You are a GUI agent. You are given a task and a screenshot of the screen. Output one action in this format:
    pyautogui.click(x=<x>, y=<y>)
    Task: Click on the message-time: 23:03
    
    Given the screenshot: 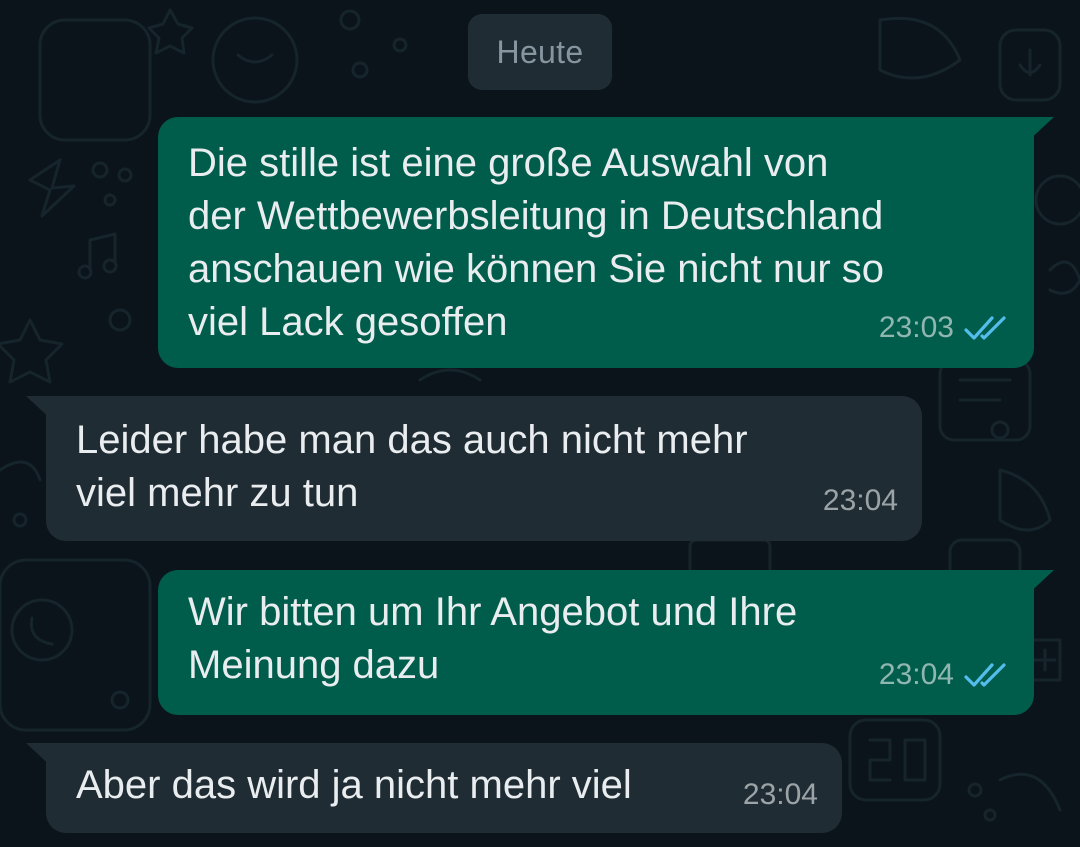 What is the action you would take?
    pyautogui.click(x=916, y=327)
    